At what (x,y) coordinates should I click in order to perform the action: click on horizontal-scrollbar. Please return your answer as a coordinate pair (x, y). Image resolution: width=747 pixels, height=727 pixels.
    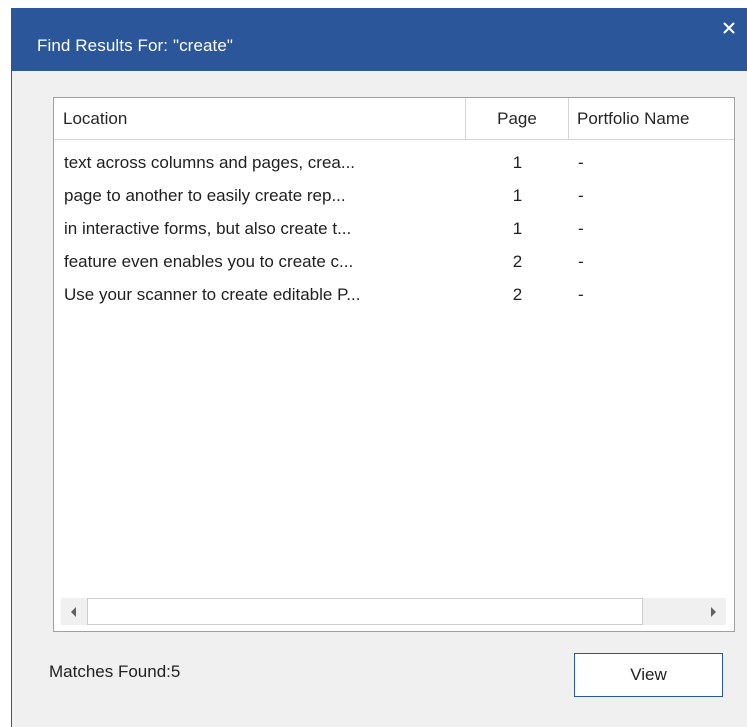
    Looking at the image, I should click on (394, 611).